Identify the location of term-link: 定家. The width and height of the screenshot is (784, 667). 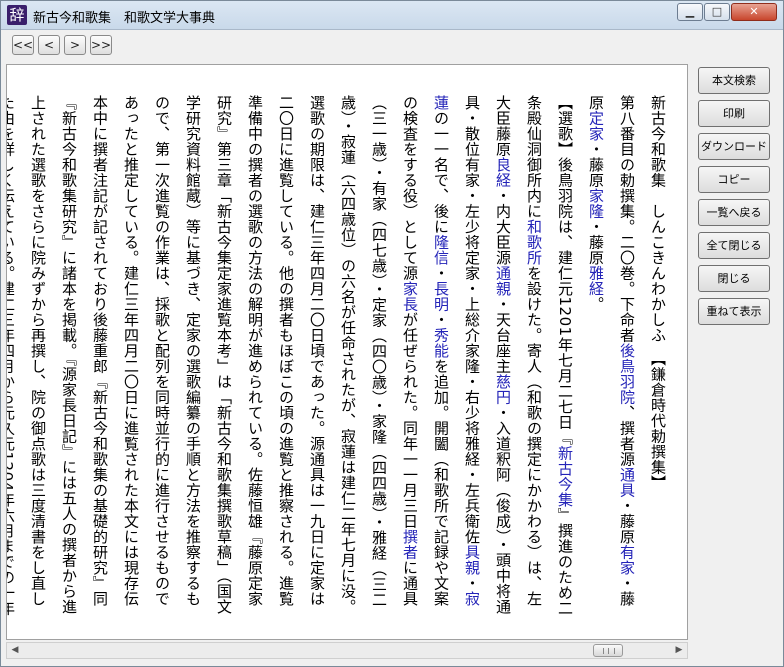
(596, 126).